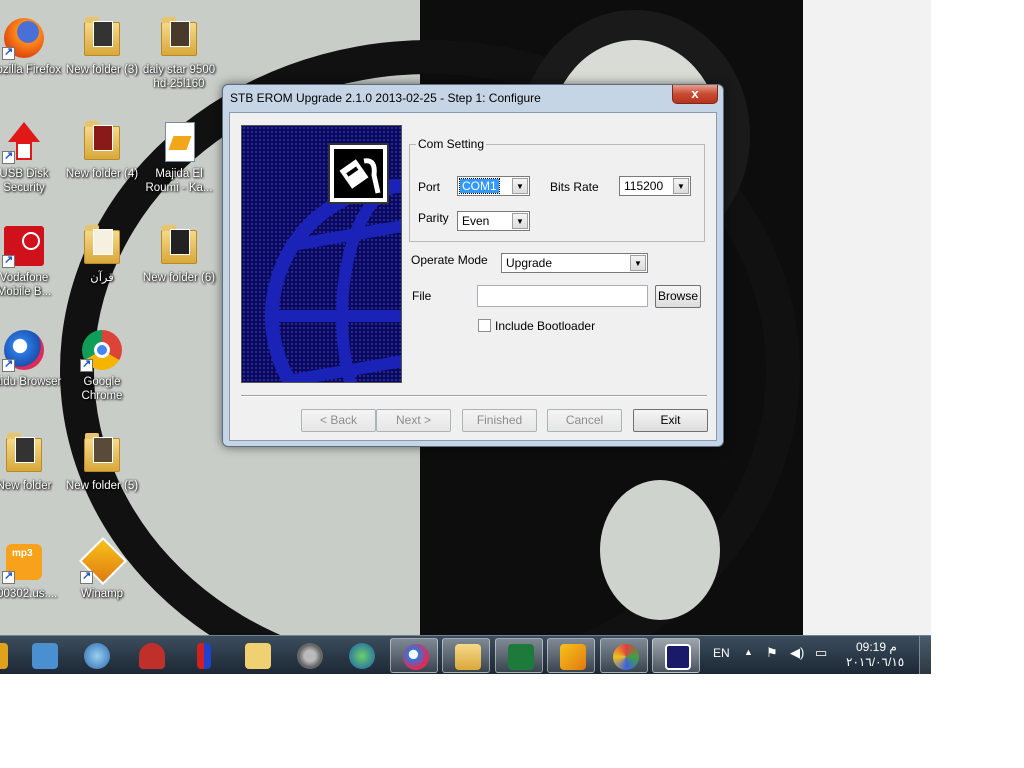  I want to click on globe-icon, so click(362, 656).